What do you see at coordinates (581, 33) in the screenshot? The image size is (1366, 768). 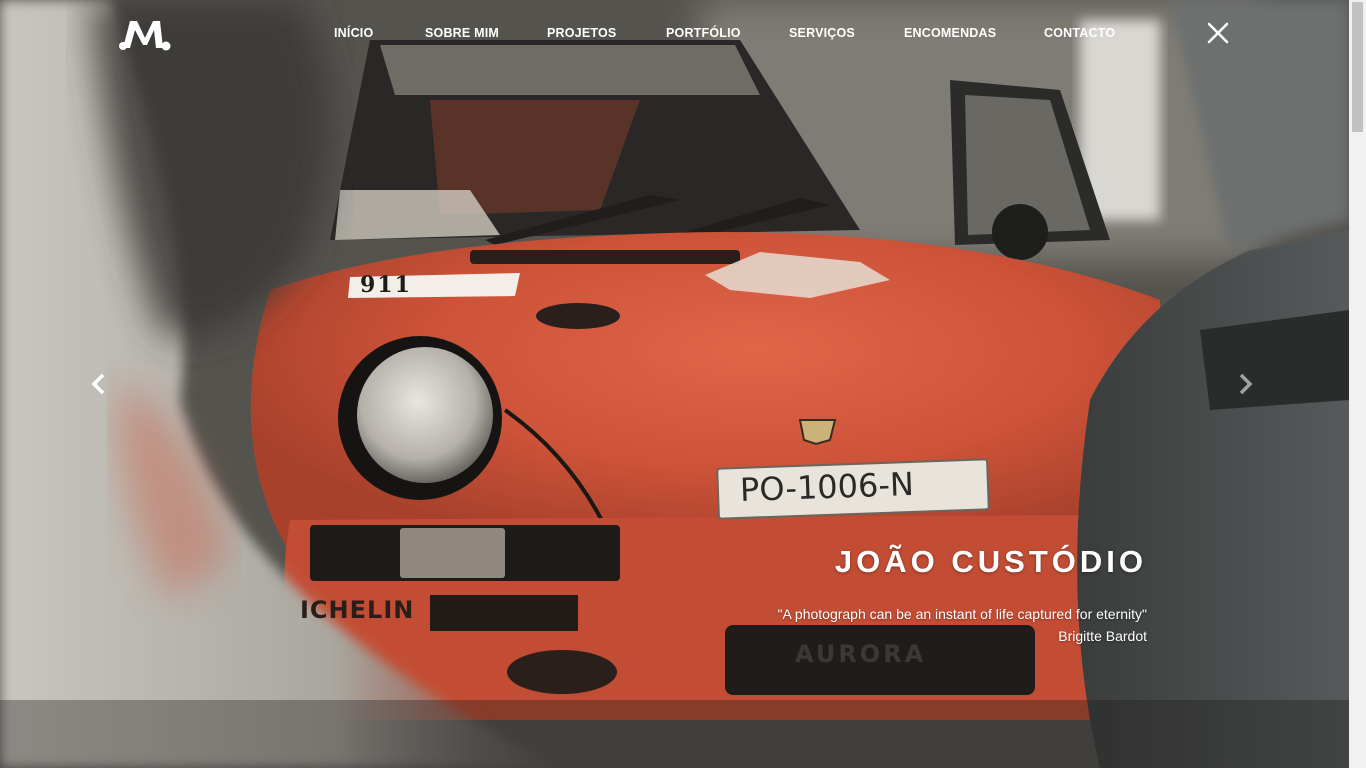 I see `nav-item-projetos: PROJETOS` at bounding box center [581, 33].